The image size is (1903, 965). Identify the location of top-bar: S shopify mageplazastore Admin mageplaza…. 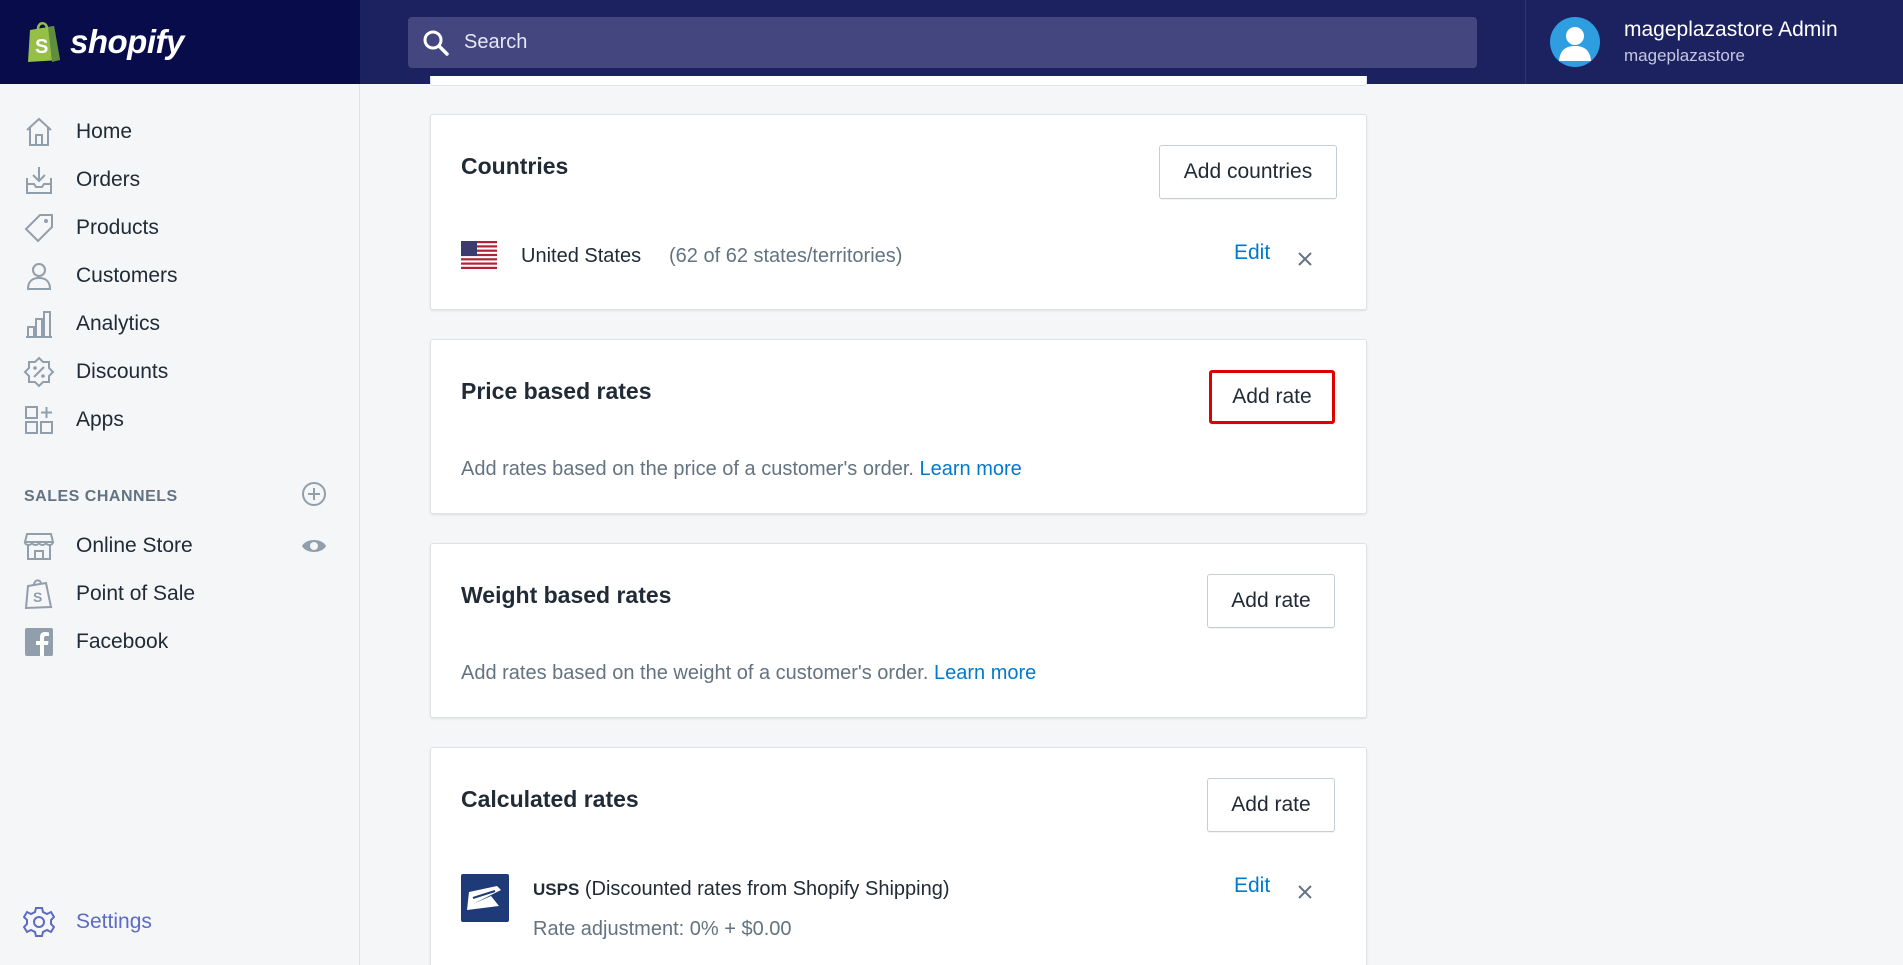
(951, 42).